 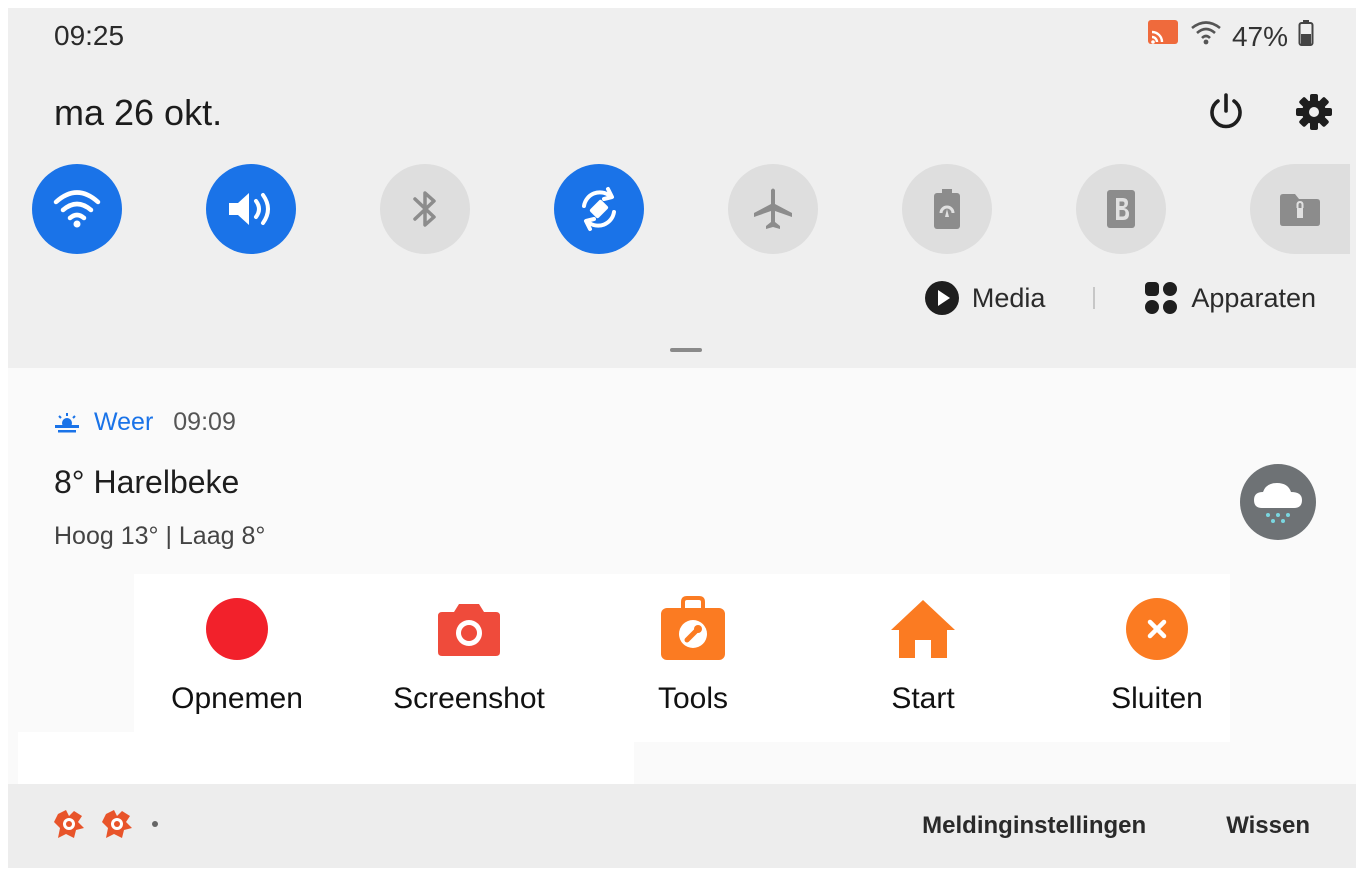 I want to click on home-label: Start, so click(x=923, y=698).